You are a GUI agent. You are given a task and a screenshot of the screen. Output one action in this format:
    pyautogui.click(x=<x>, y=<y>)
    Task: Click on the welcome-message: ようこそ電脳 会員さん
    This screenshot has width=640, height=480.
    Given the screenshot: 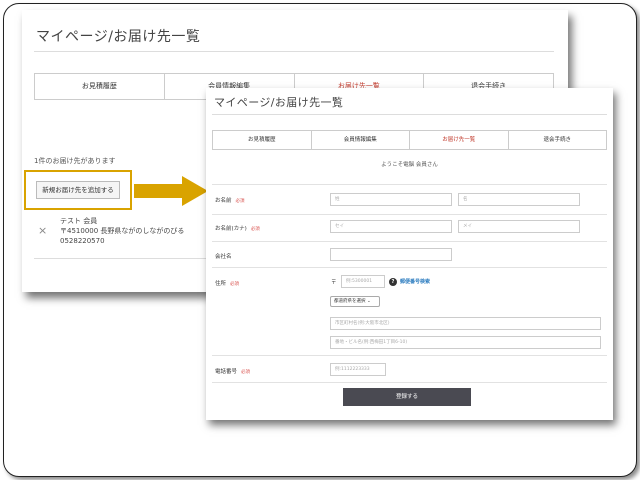 What is the action you would take?
    pyautogui.click(x=409, y=165)
    